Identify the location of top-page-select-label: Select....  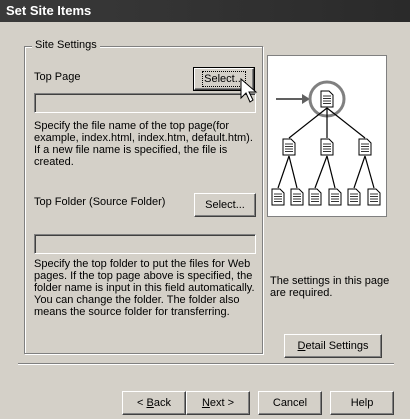
(224, 79).